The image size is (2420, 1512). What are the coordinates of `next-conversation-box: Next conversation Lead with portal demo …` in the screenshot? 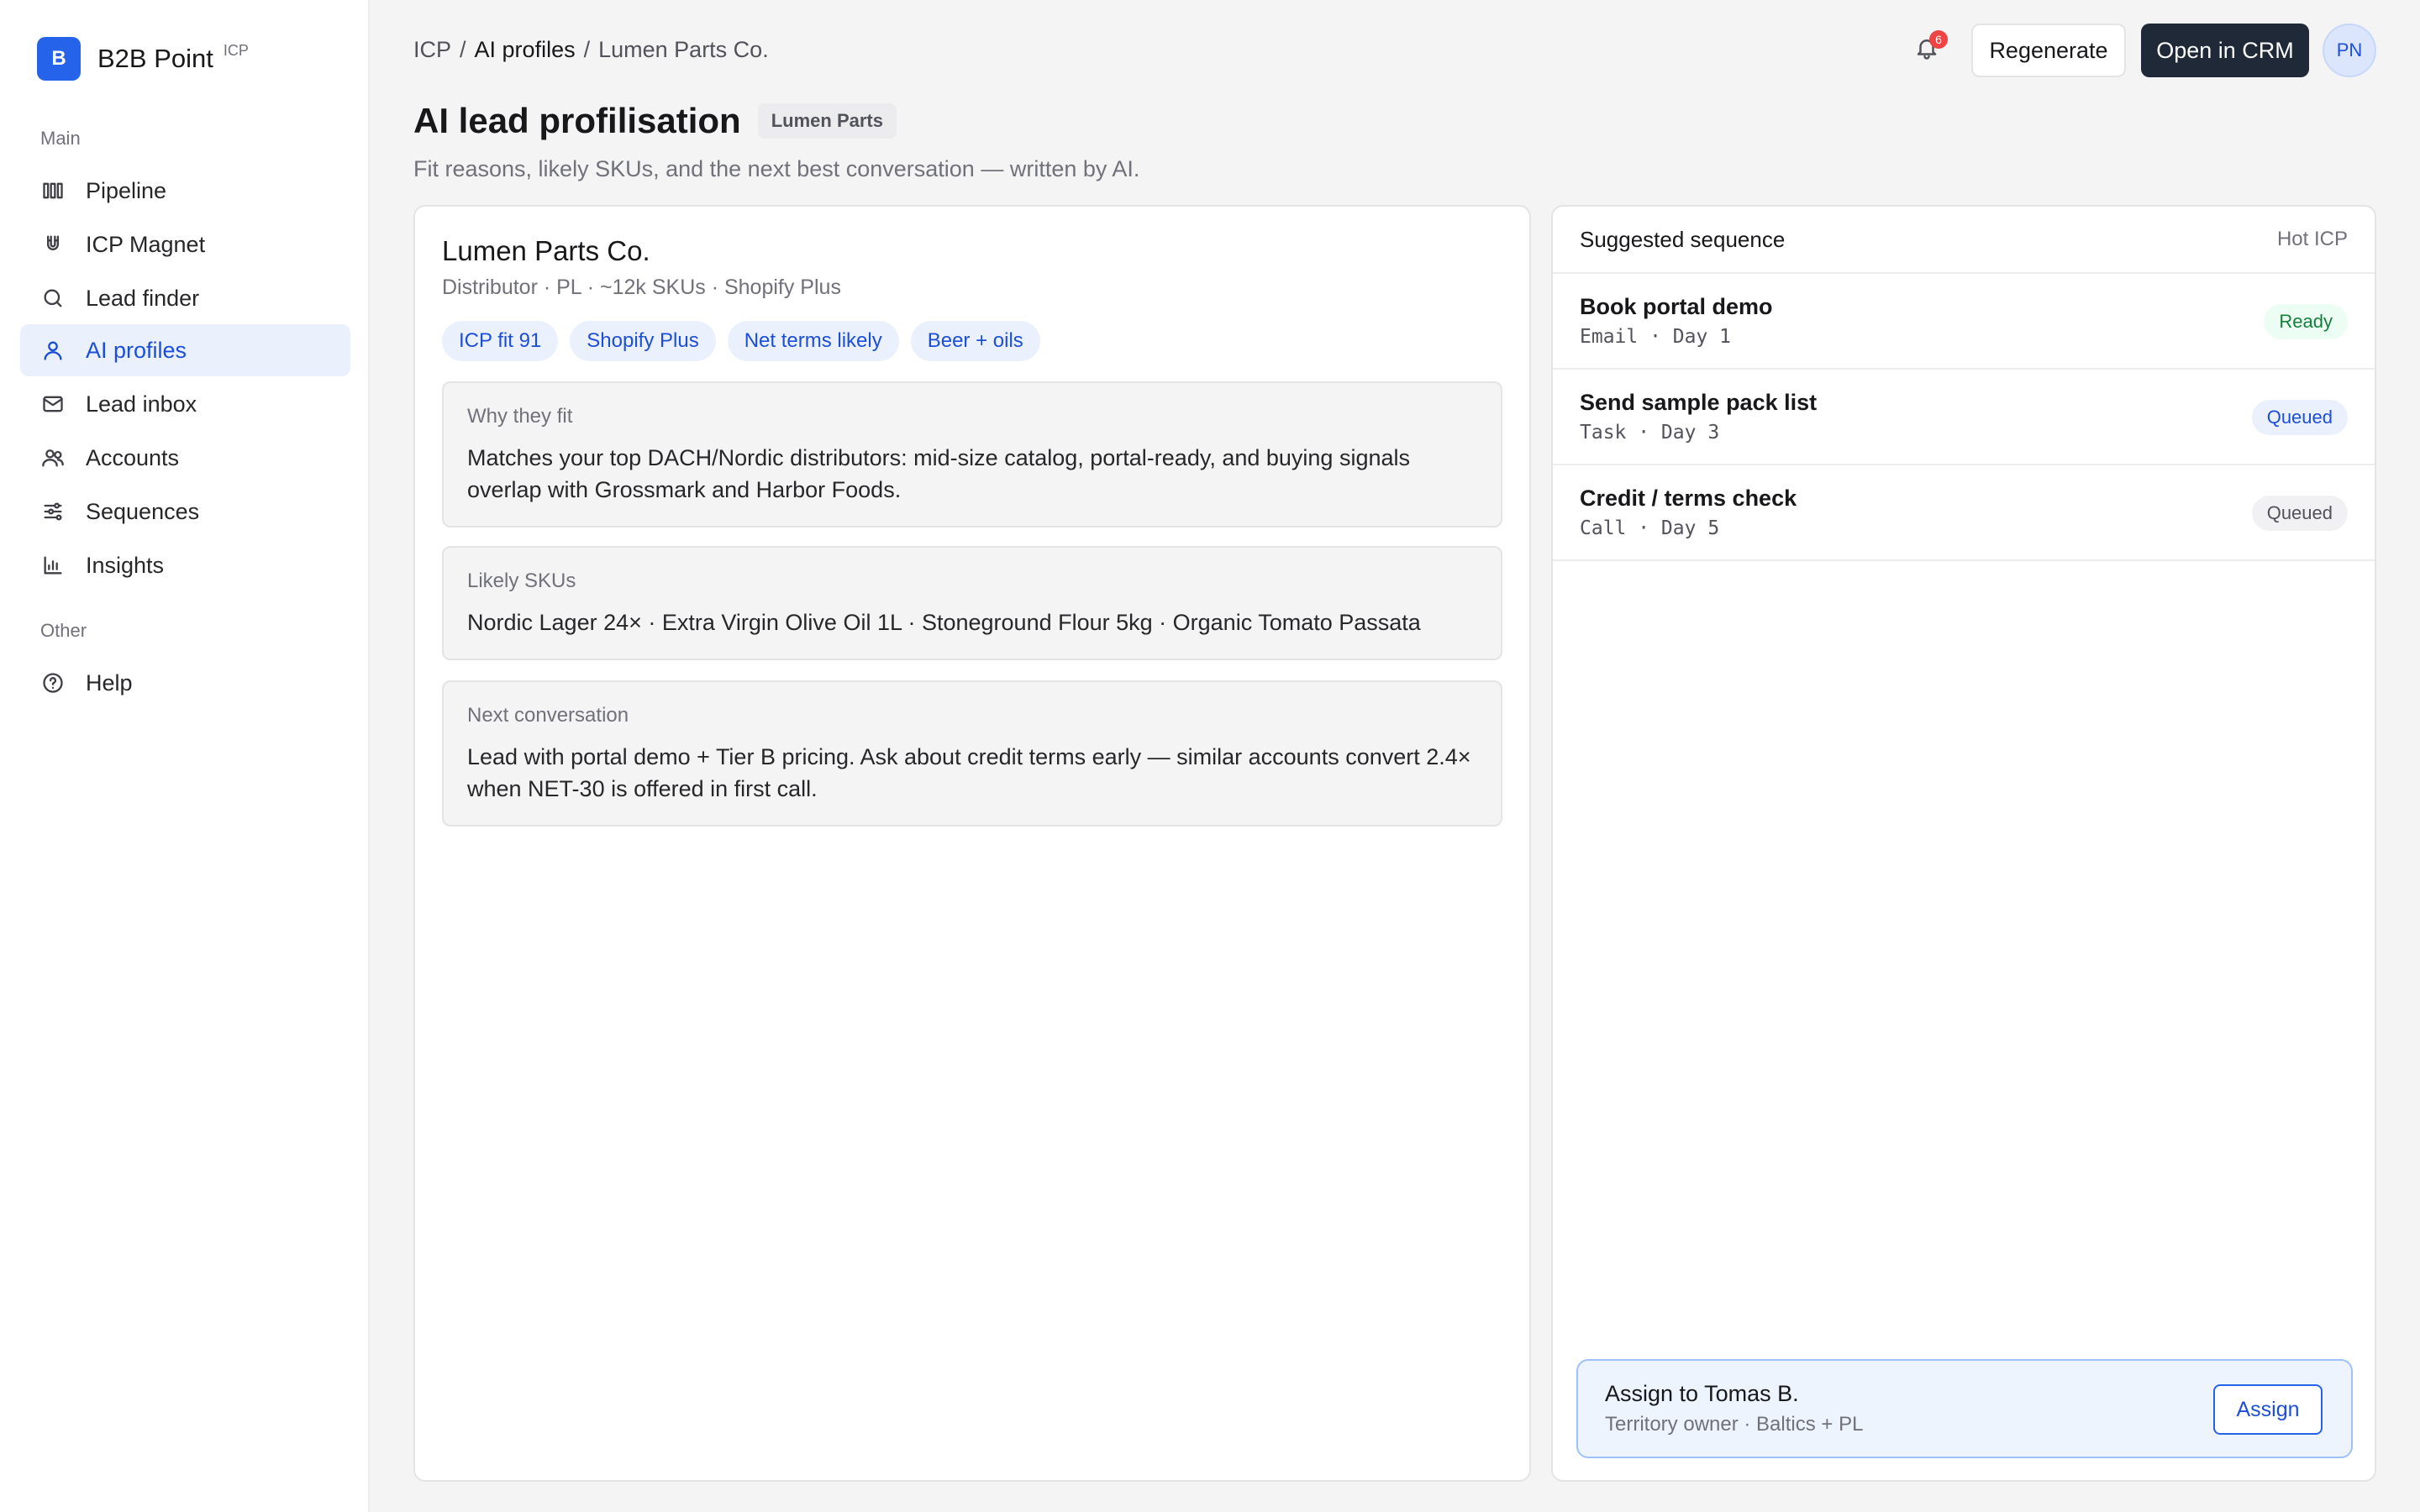 It's located at (972, 753).